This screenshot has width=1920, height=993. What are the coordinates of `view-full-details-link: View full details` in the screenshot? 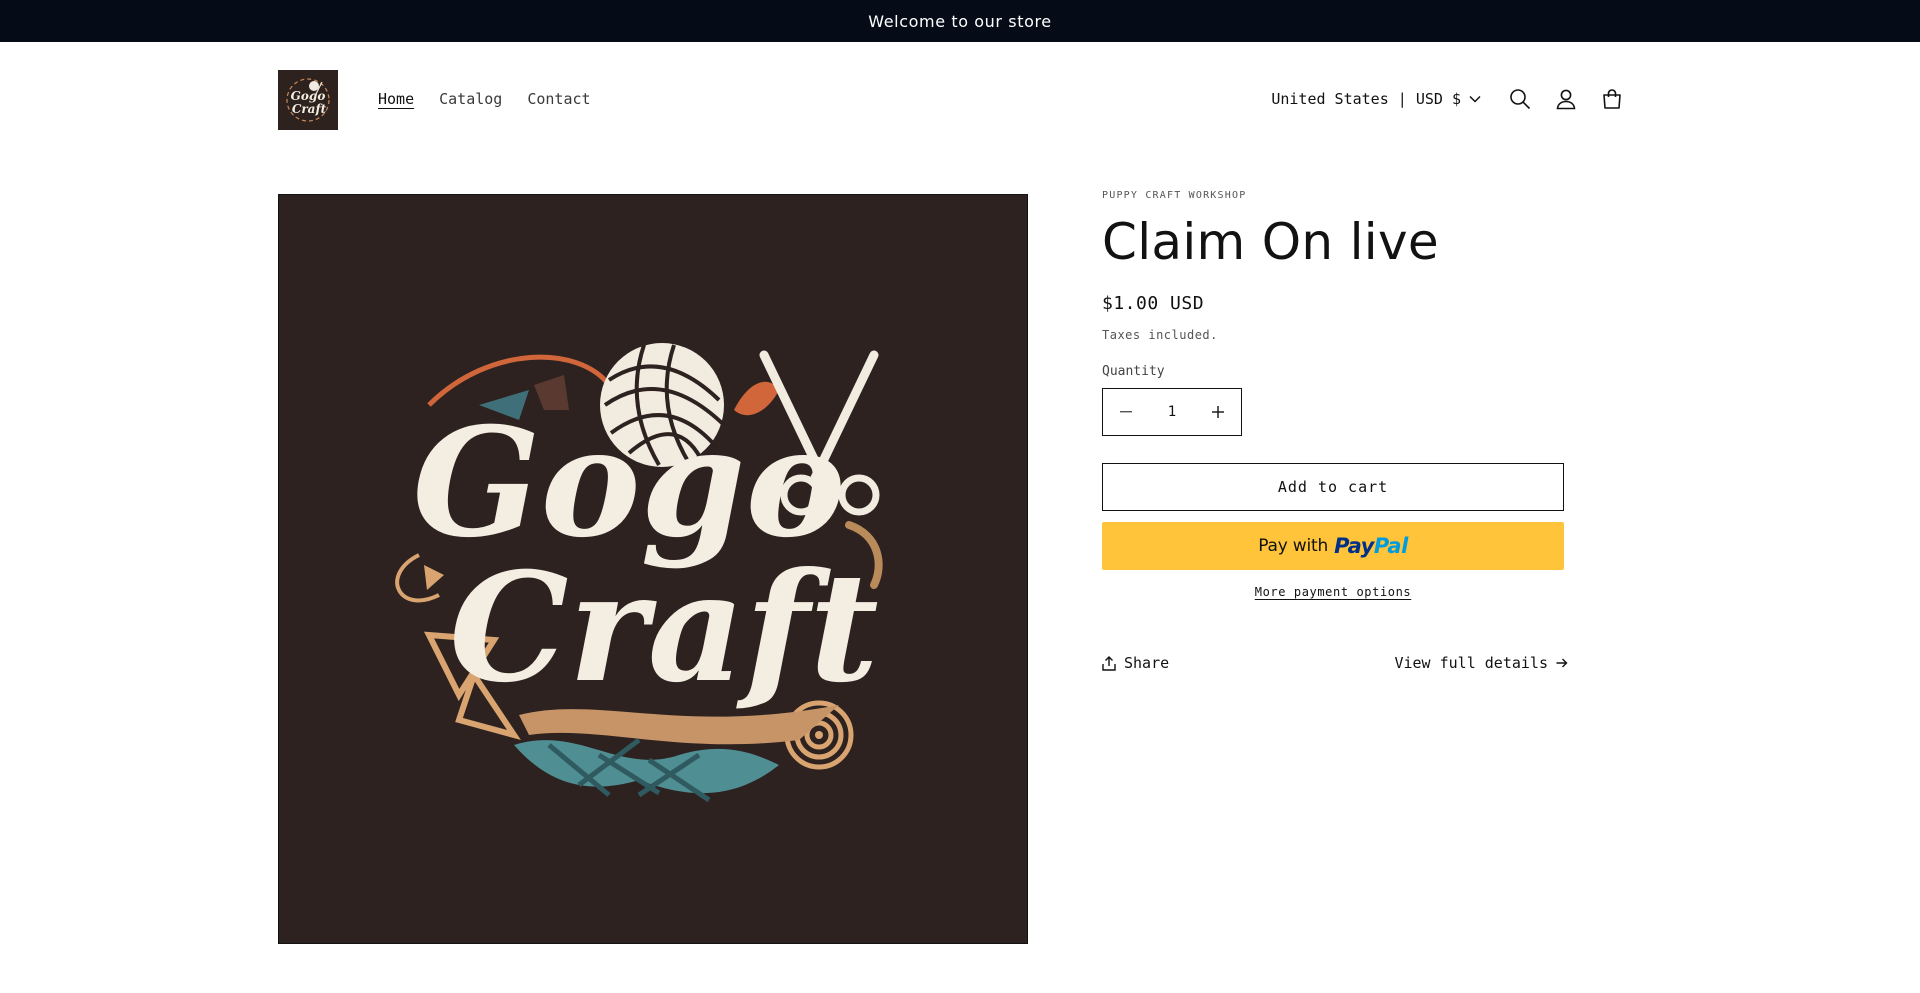 It's located at (1481, 663).